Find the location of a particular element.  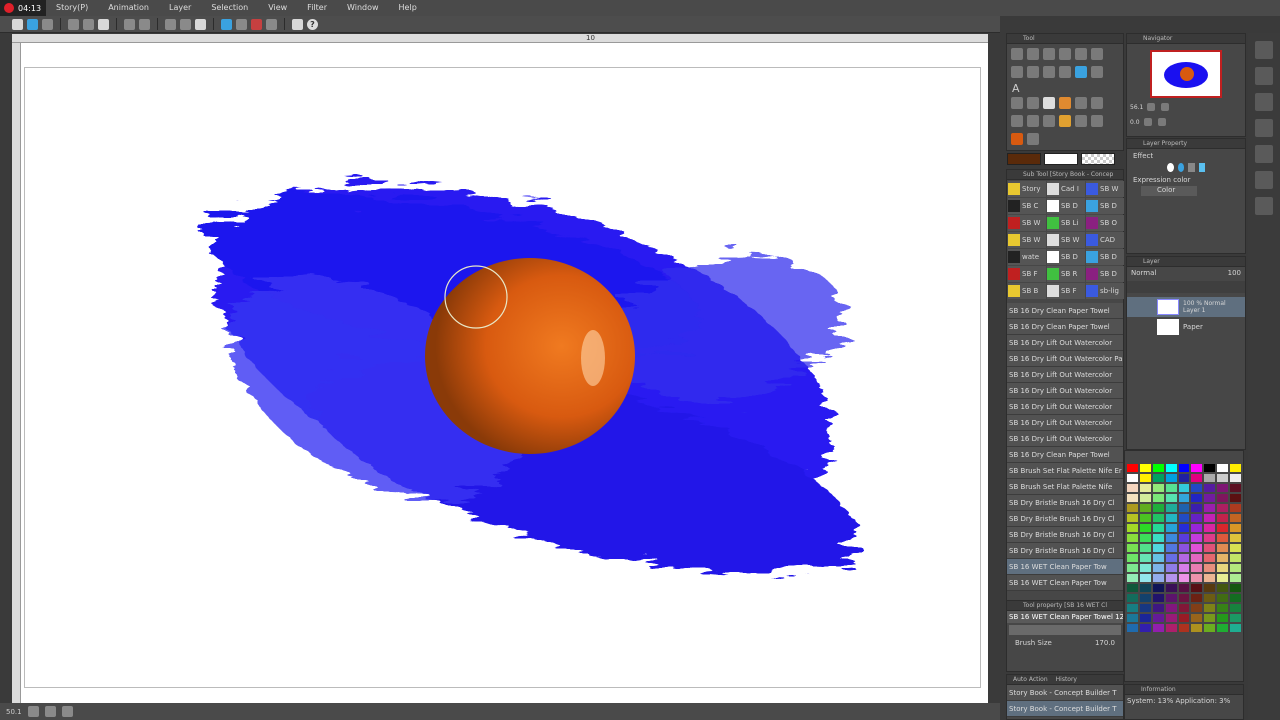

sub-tool-grid-item: SB O is located at coordinates (1105, 223).